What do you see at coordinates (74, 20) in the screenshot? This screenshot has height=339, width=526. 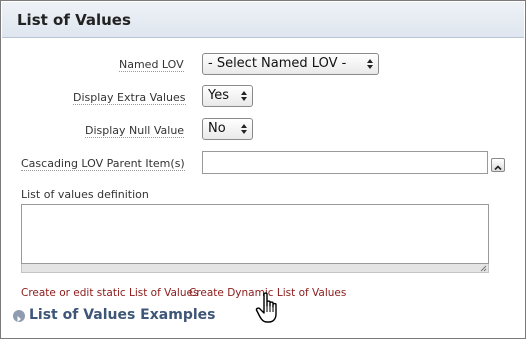 I see `panel-title: List of Values` at bounding box center [74, 20].